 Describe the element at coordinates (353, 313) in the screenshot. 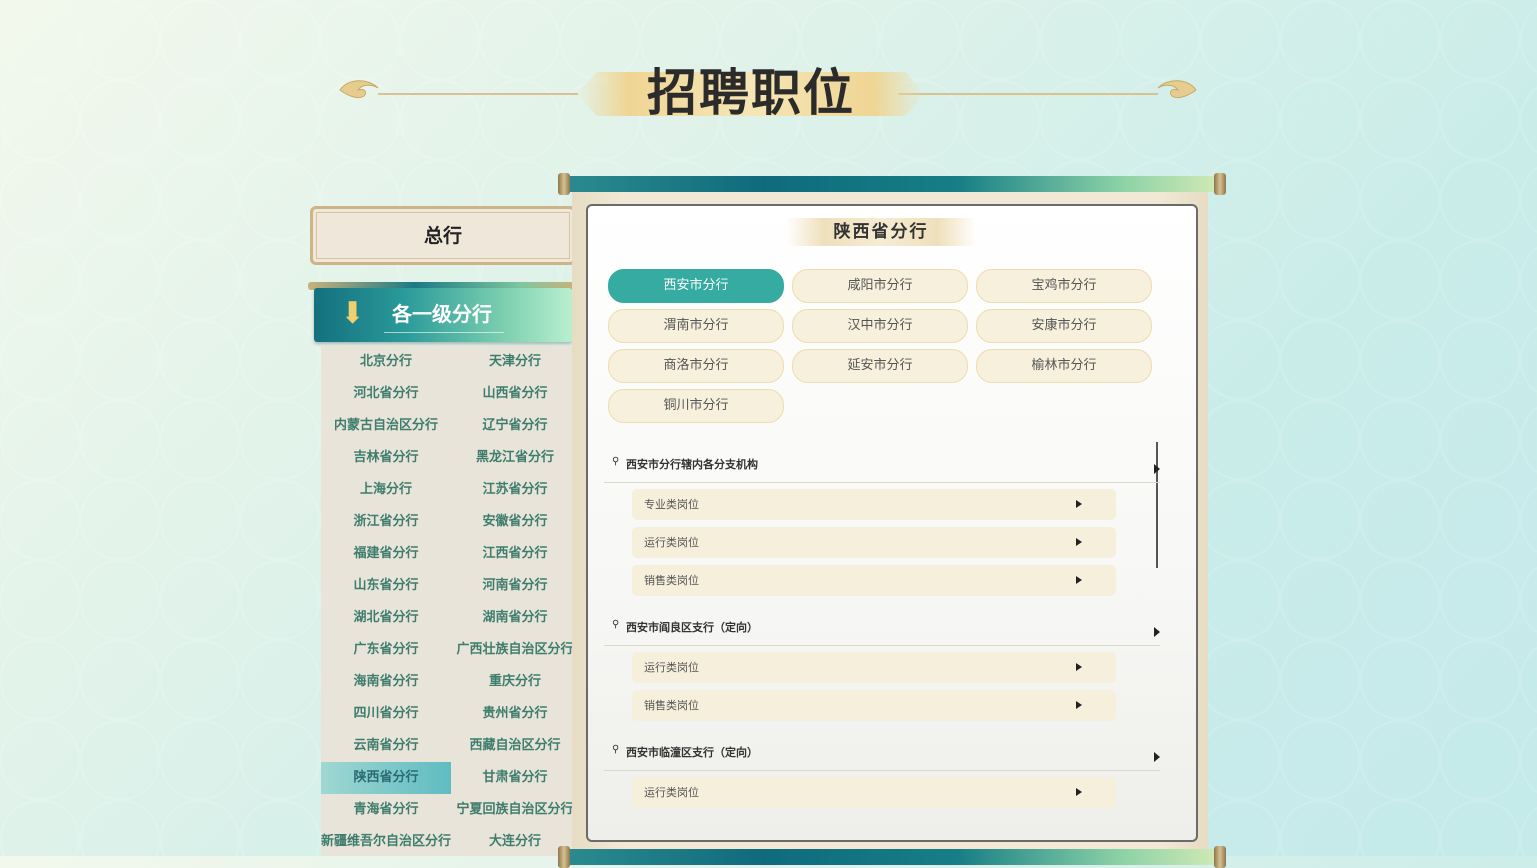

I see `down-arrow-icon: ⬇` at that location.